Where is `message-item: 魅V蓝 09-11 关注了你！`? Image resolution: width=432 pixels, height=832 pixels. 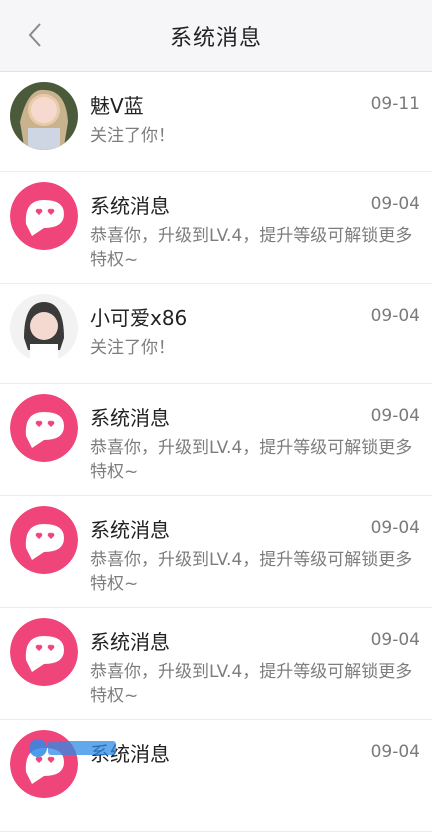
message-item: 魅V蓝 09-11 关注了你！ is located at coordinates (216, 122).